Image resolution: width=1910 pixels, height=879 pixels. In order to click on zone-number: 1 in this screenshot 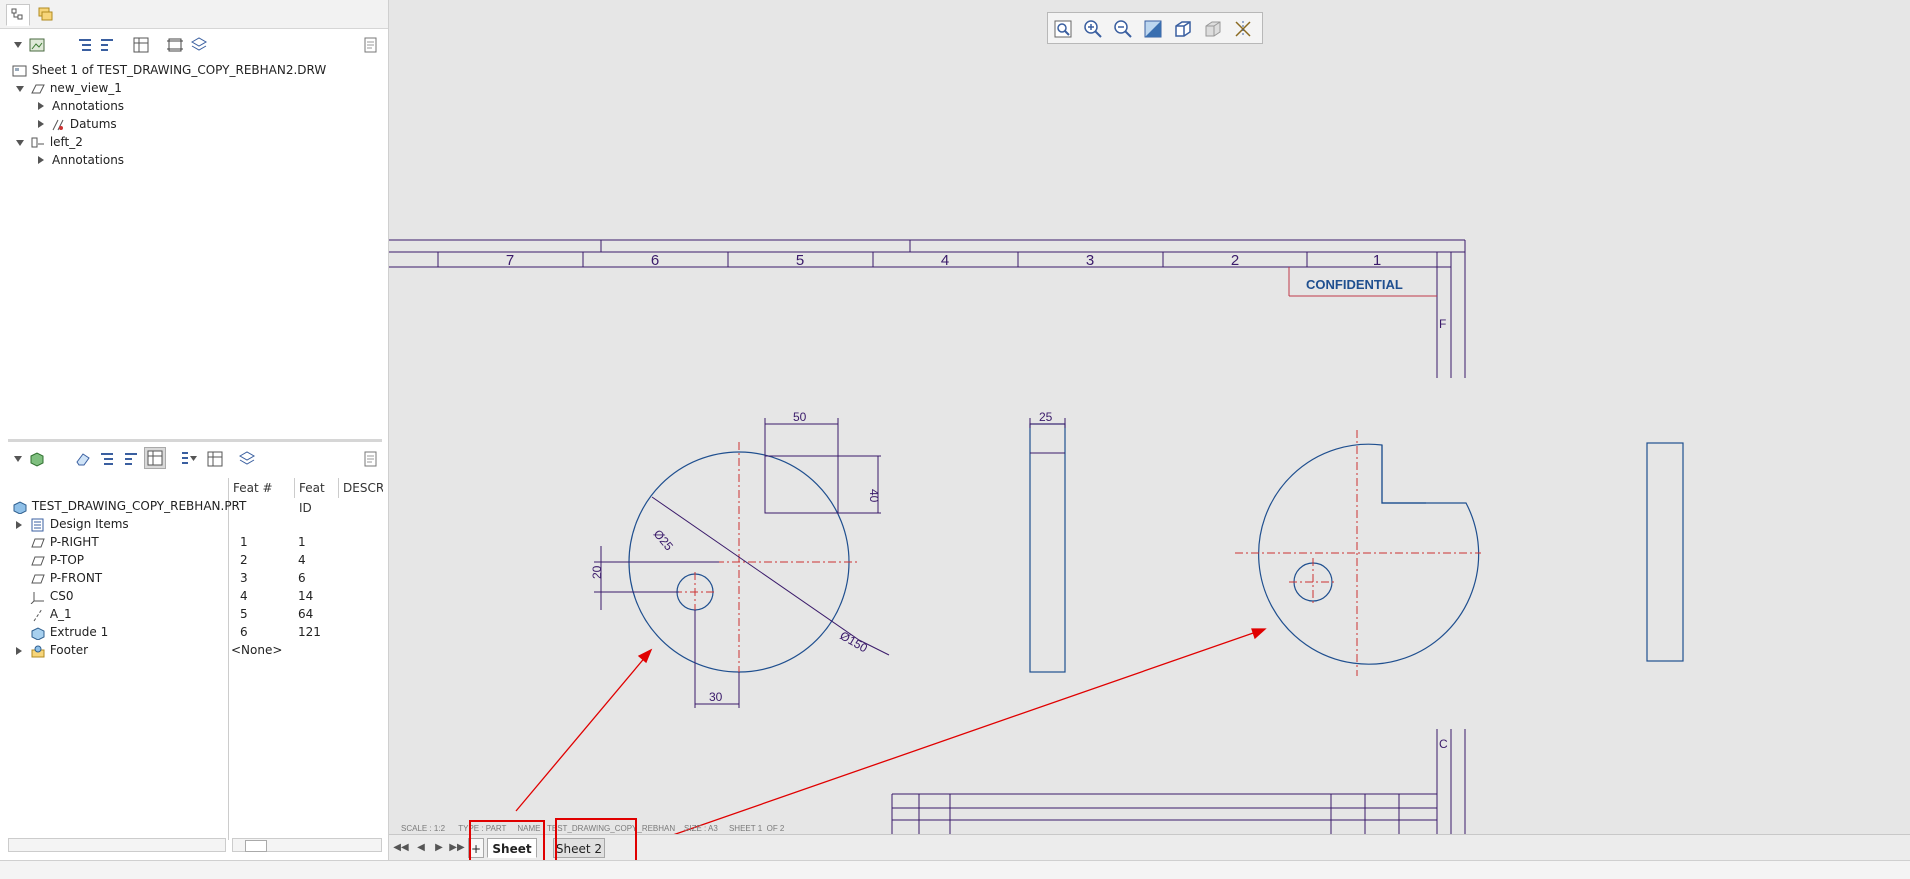, I will do `click(1377, 260)`.